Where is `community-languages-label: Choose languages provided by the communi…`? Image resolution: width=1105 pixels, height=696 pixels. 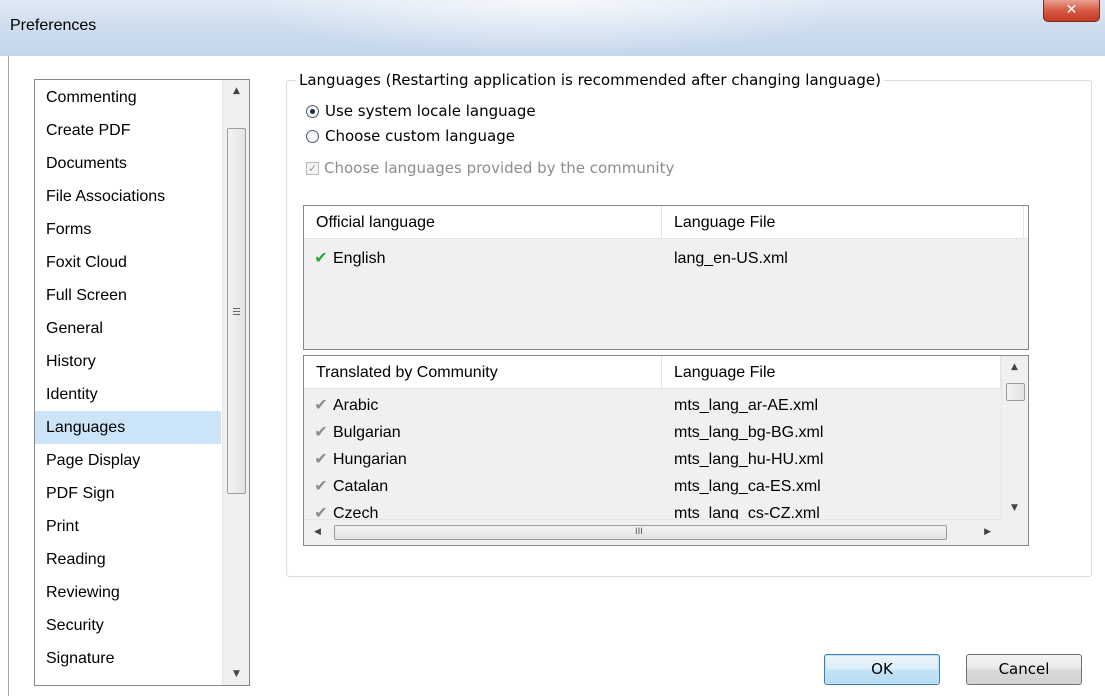
community-languages-label: Choose languages provided by the communi… is located at coordinates (499, 168).